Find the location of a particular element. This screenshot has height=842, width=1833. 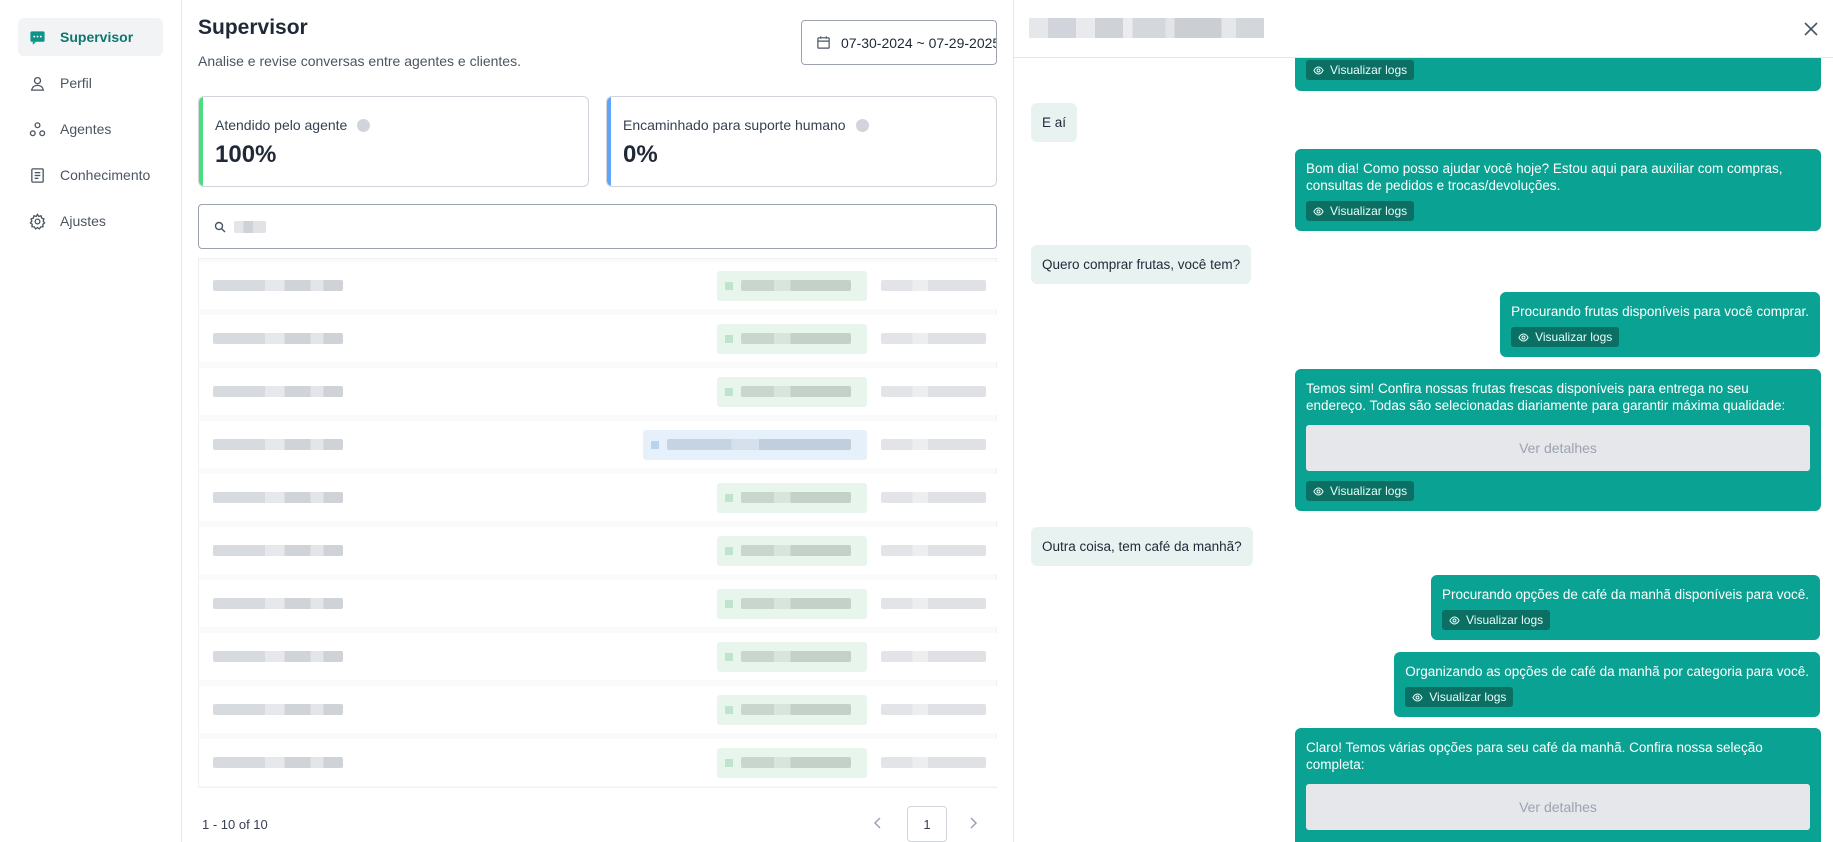

stat-label: Encaminhado para suporte humano is located at coordinates (746, 125).